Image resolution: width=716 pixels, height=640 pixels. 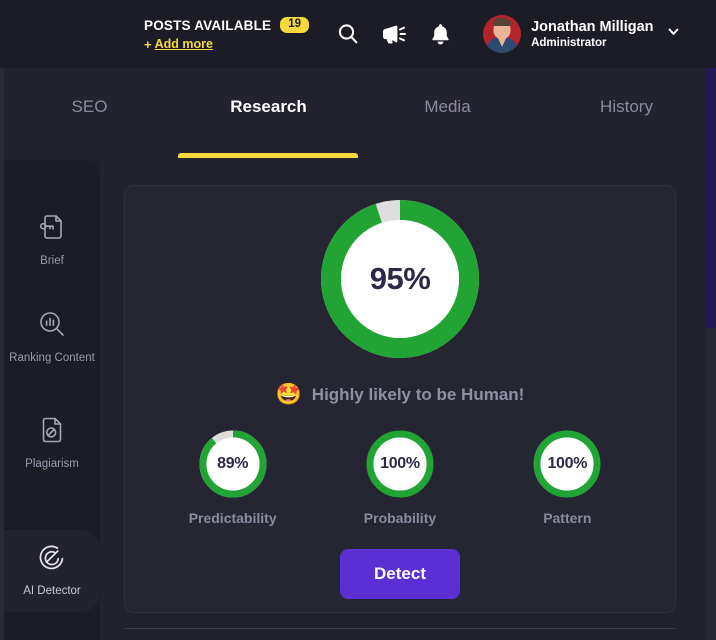 I want to click on tabs-row: SEO Research Media History, so click(x=358, y=114).